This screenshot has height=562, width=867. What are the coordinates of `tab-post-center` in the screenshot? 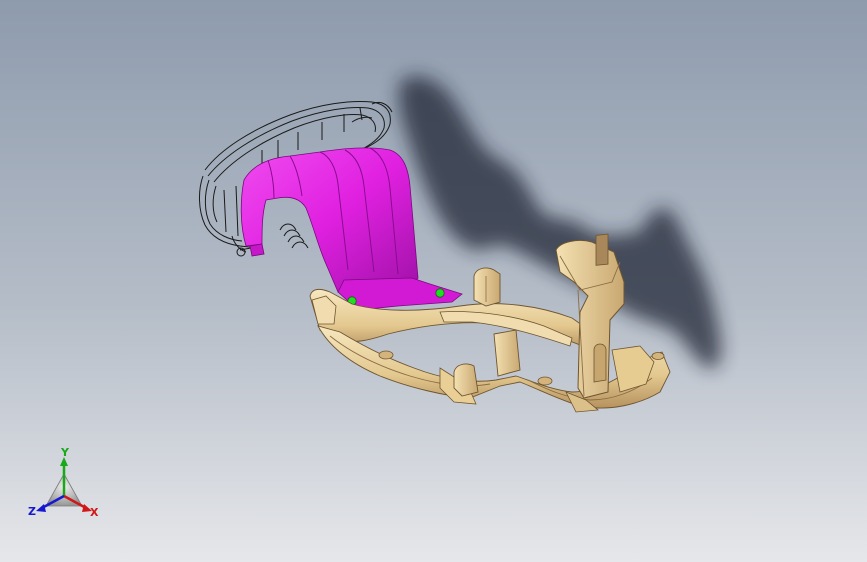 It's located at (507, 353).